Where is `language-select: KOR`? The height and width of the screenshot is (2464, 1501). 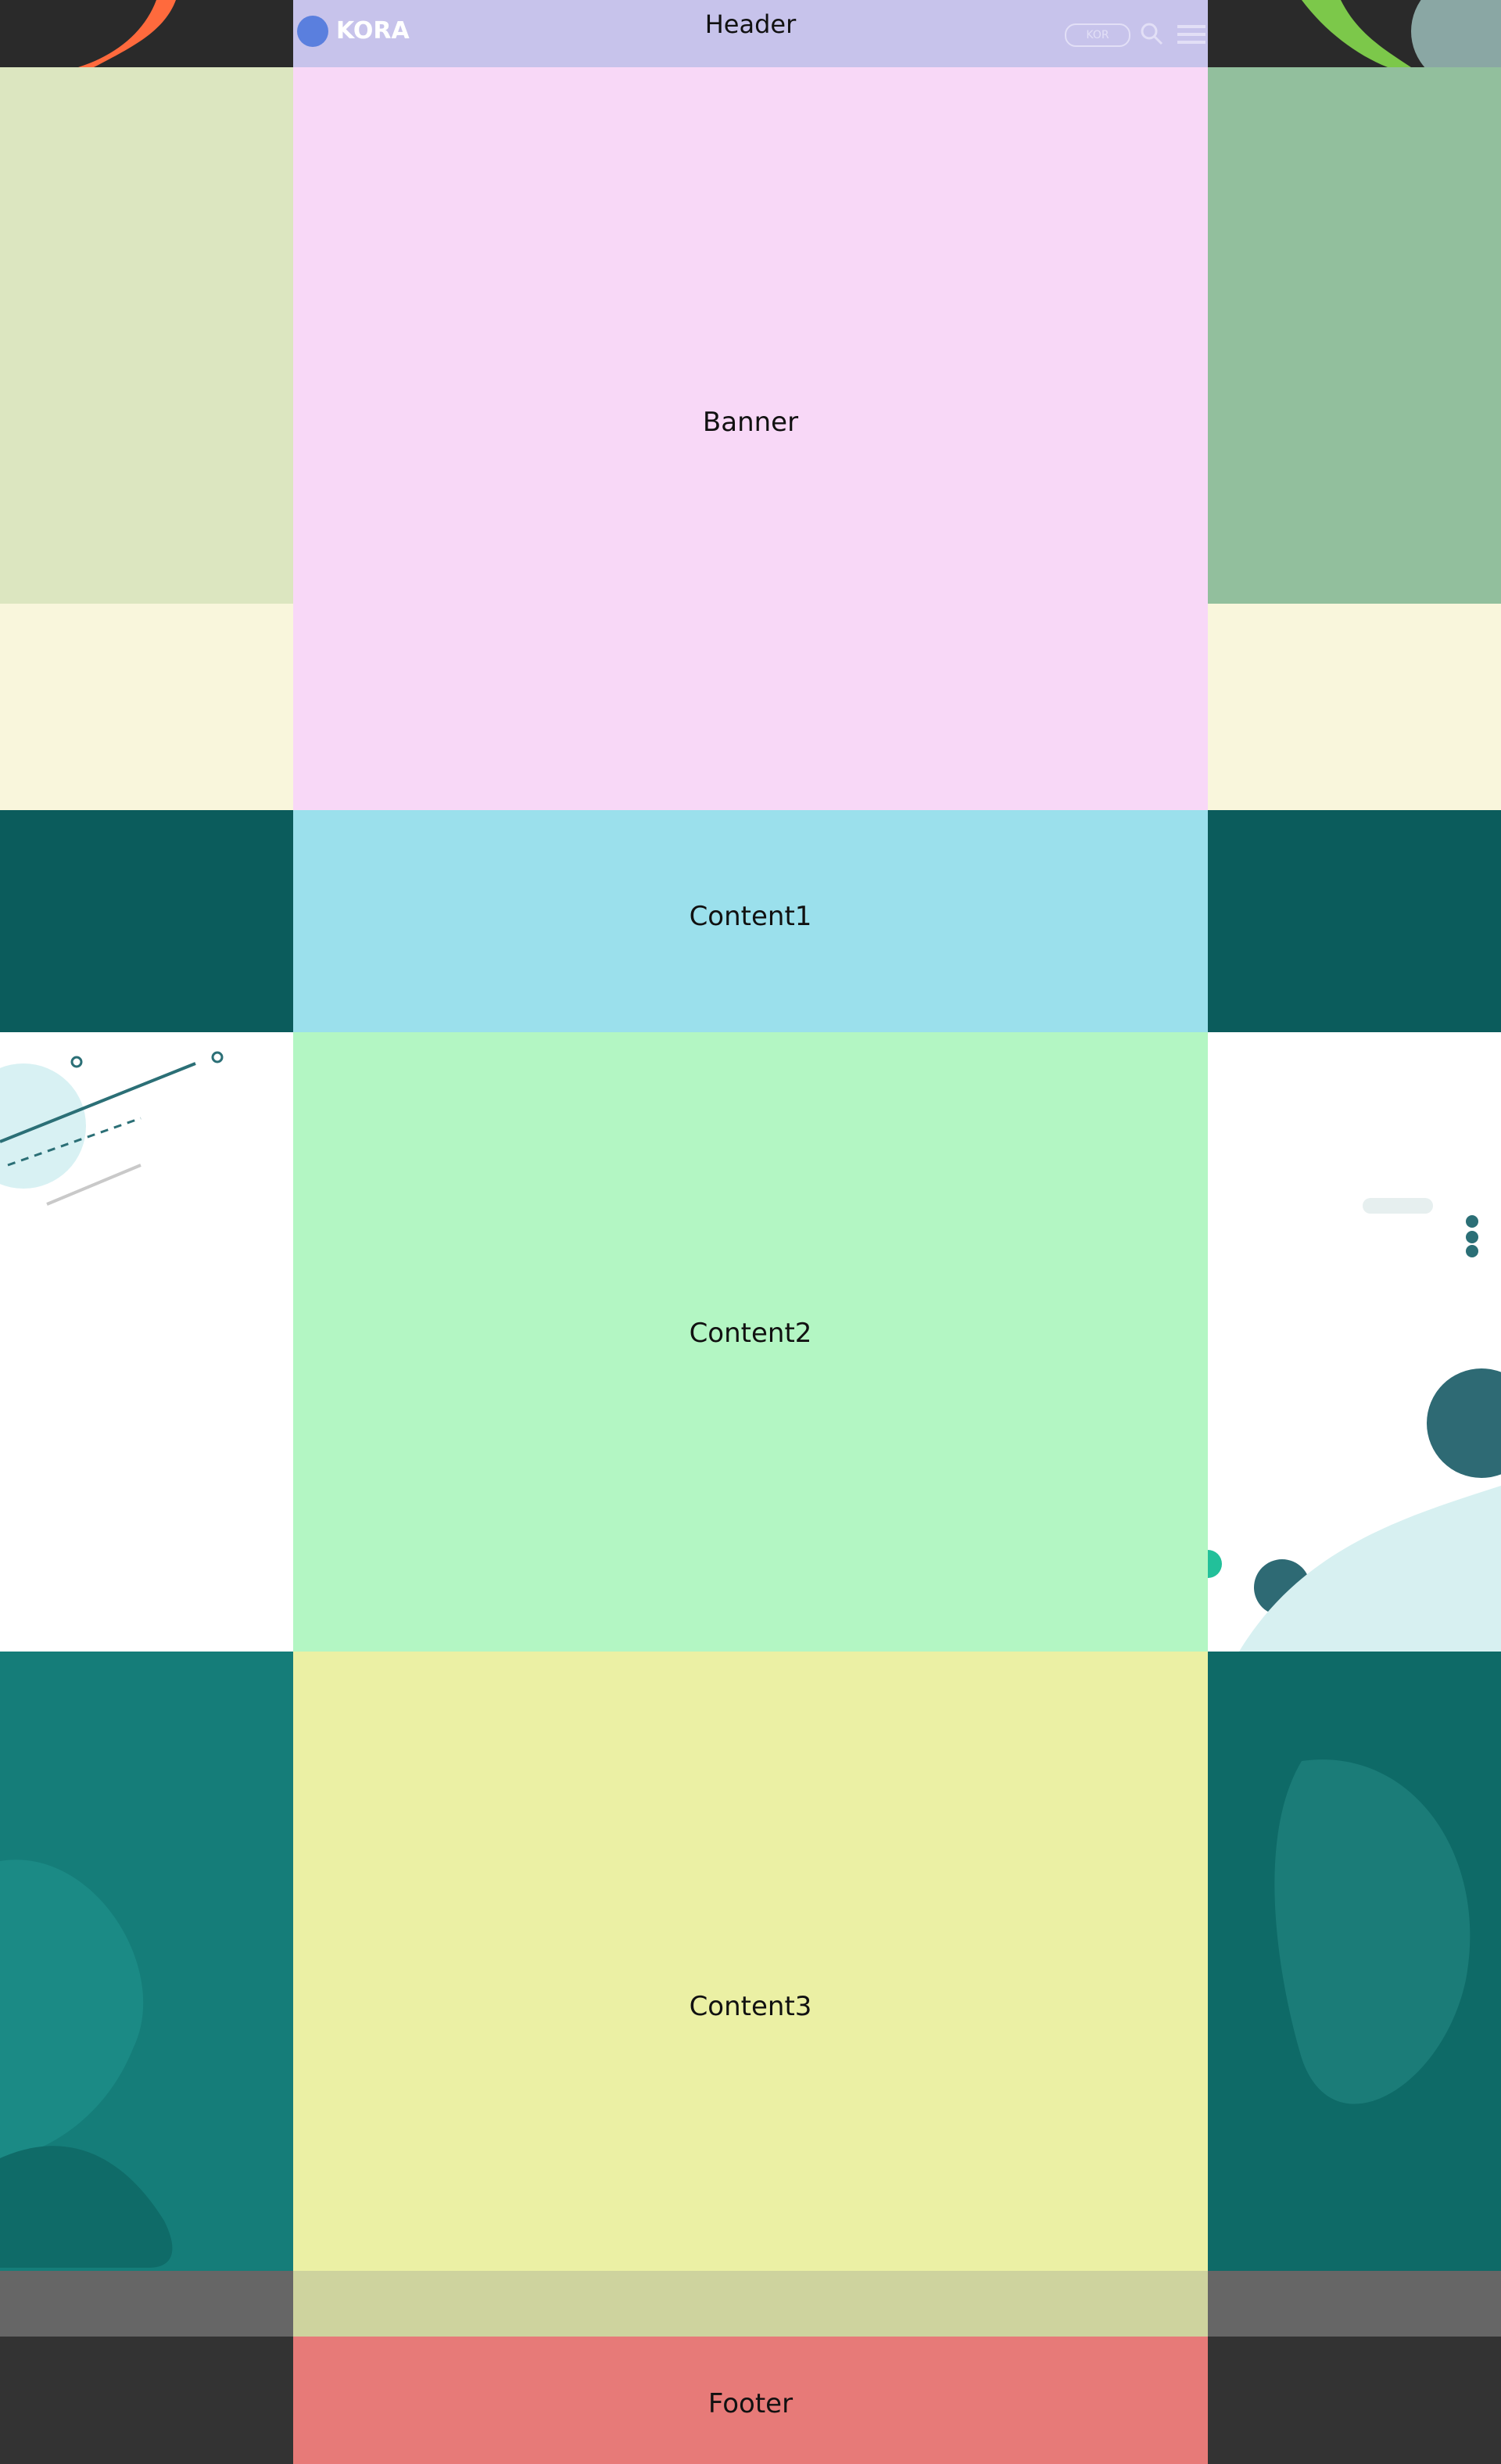 language-select: KOR is located at coordinates (1097, 35).